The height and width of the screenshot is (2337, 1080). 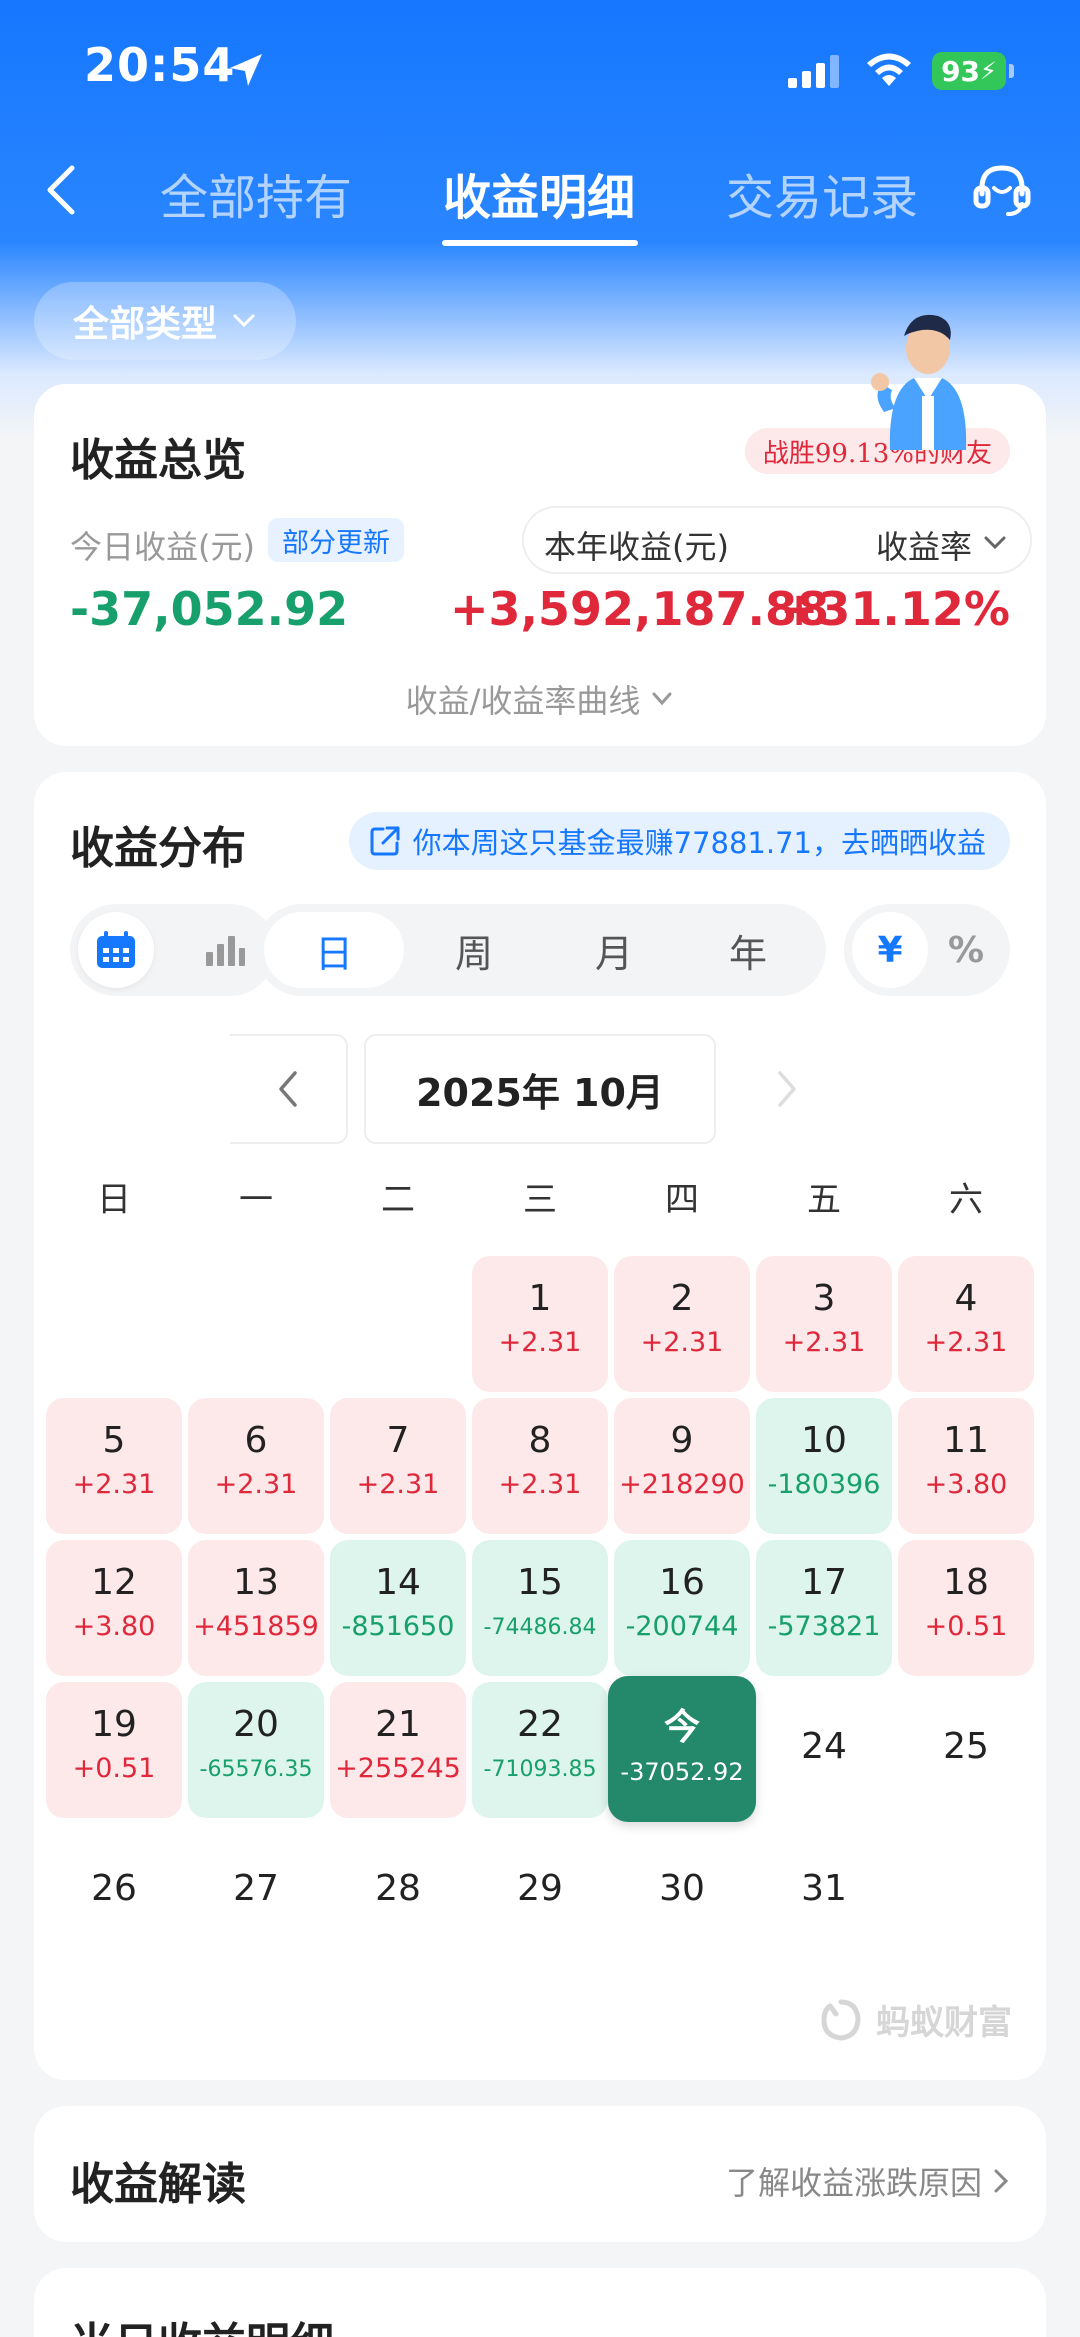 I want to click on calendar-day: 31, so click(x=824, y=1892).